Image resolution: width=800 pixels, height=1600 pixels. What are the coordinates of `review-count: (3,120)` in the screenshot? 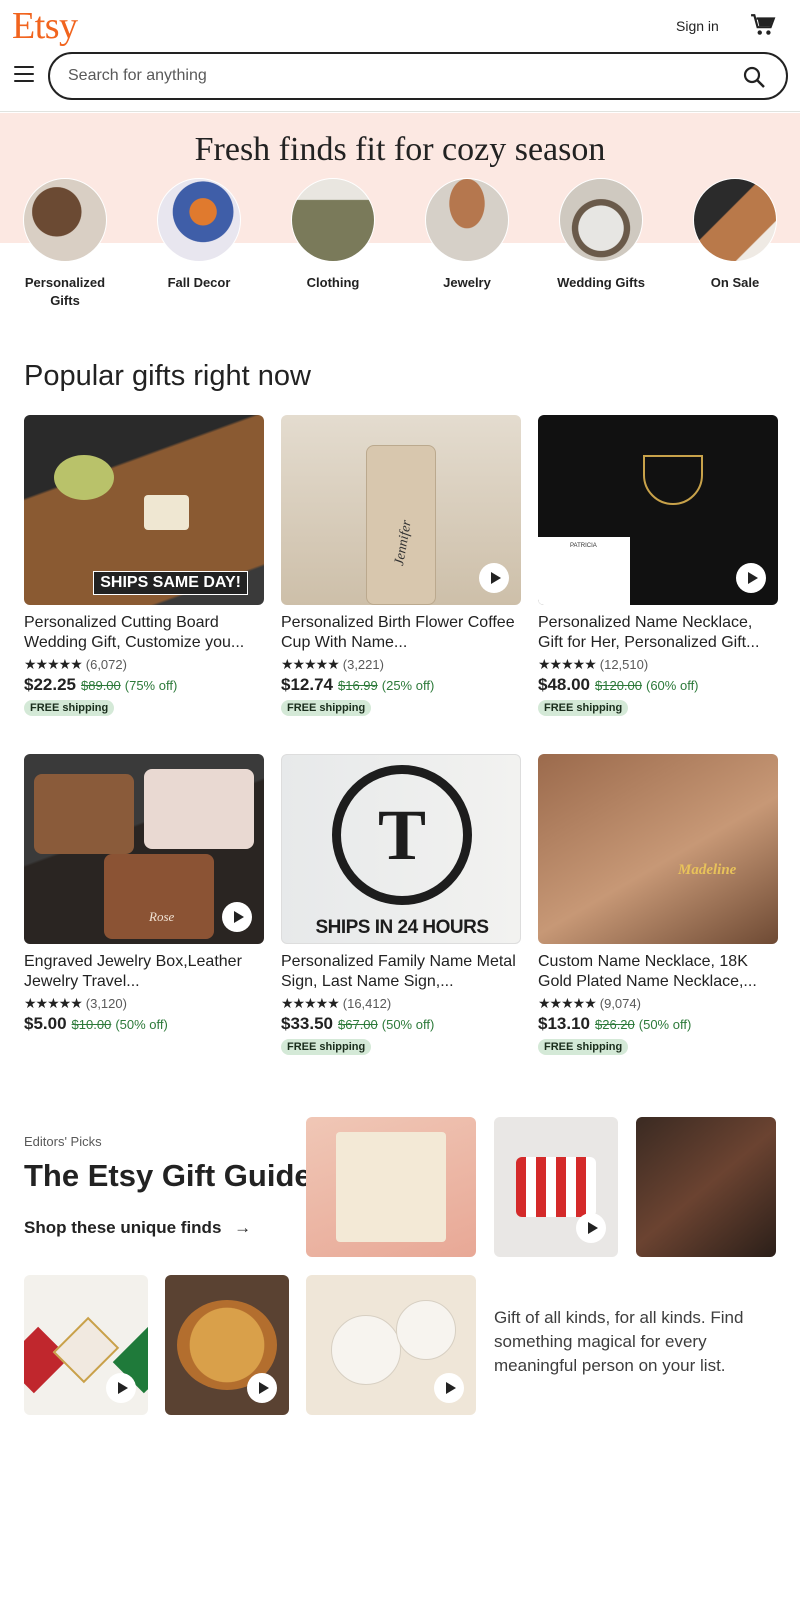 It's located at (106, 1003).